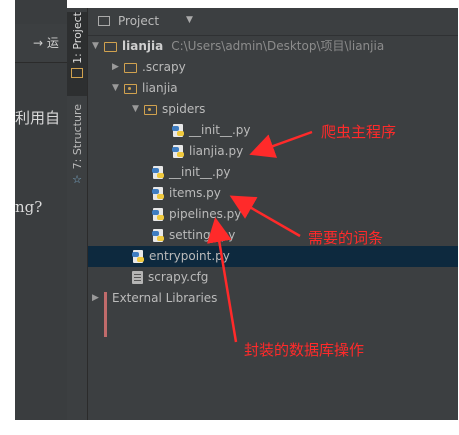  I want to click on config-file-icon, so click(137, 277).